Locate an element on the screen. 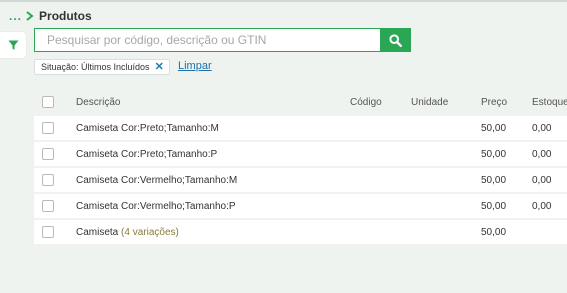 Image resolution: width=567 pixels, height=293 pixels. table-row: Camiseta Cor:Preto;Tamanho:P 50,00 0,00 is located at coordinates (300, 154).